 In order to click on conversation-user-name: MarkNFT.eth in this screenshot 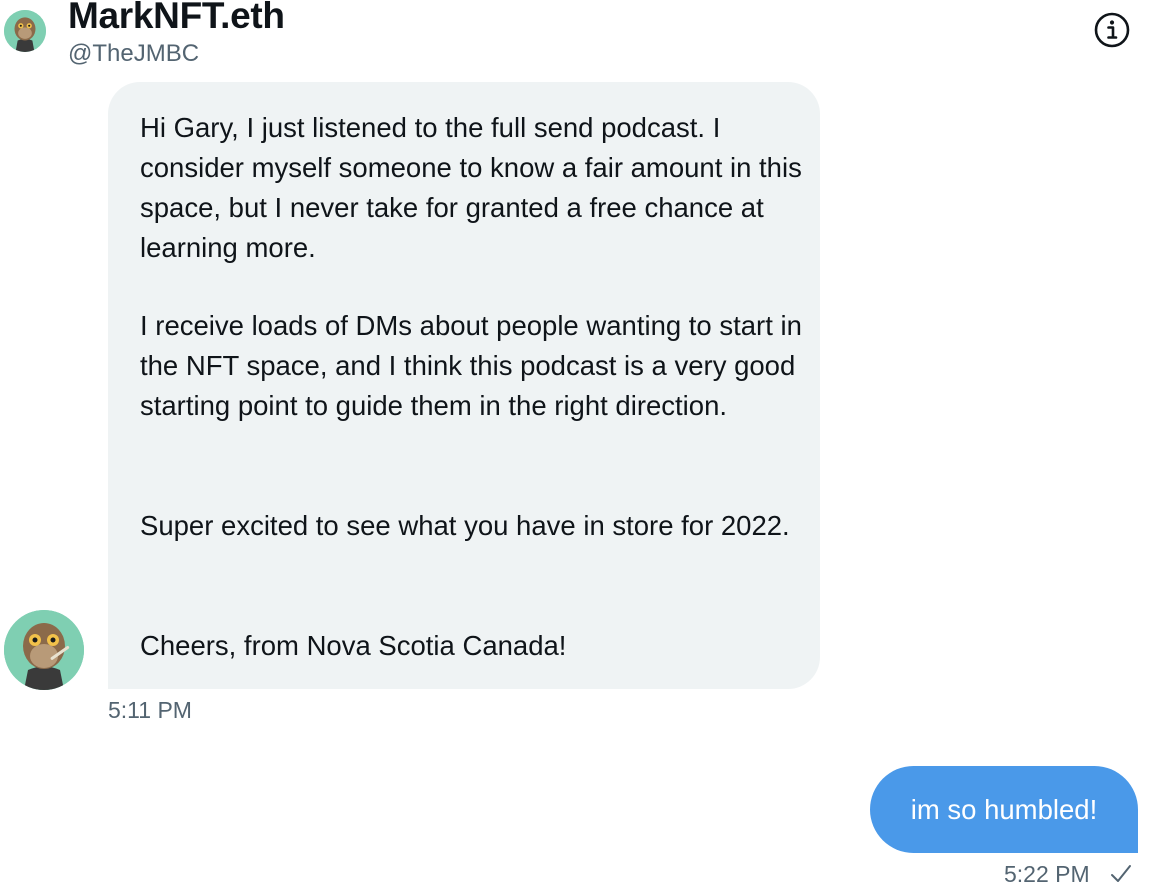, I will do `click(176, 20)`.